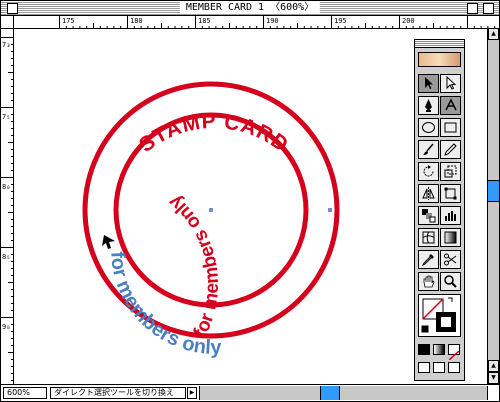 The width and height of the screenshot is (500, 402). I want to click on vertical-scrollbar: ▲ ▲ ▼, so click(493, 206).